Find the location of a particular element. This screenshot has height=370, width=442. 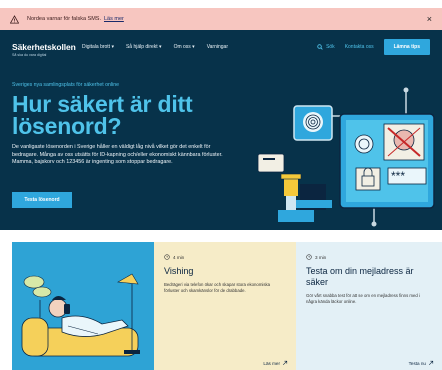

search-link: Sök is located at coordinates (326, 47).